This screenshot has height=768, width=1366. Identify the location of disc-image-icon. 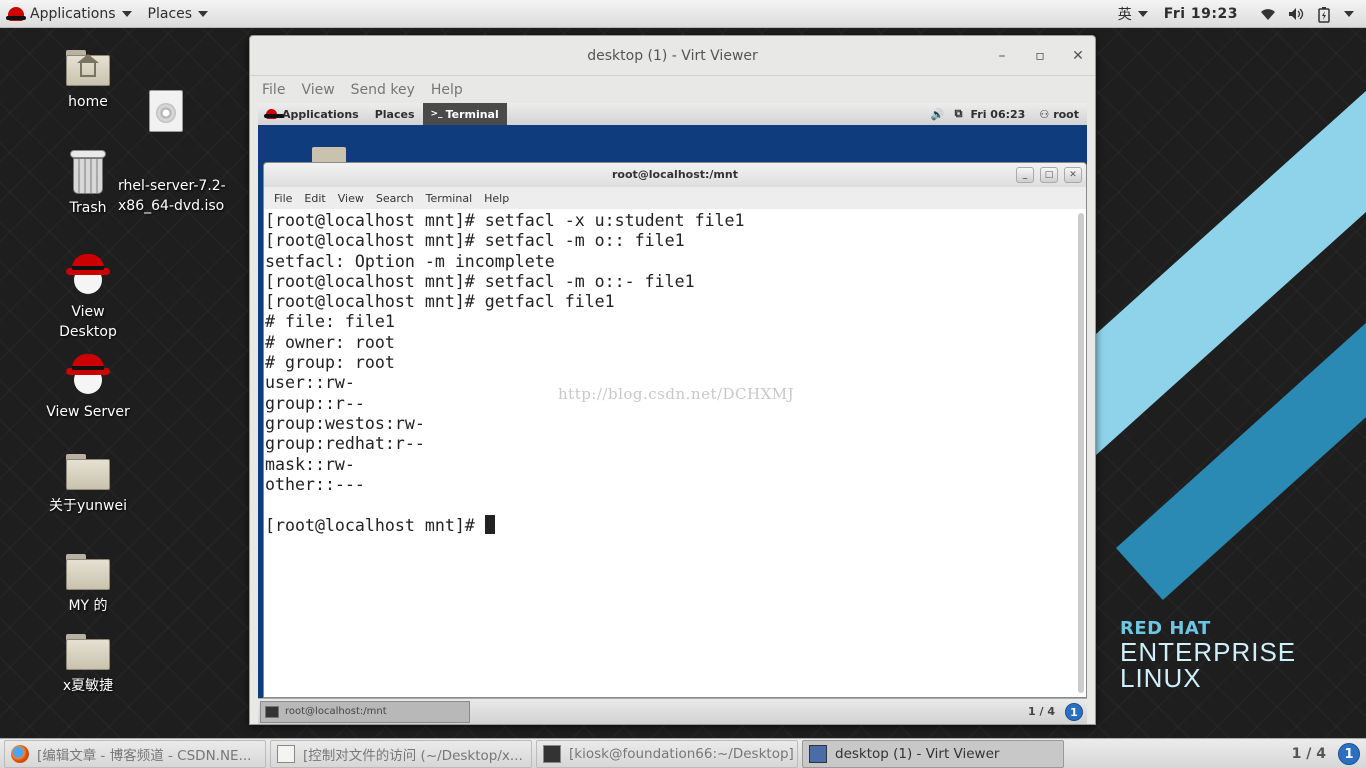
(166, 111).